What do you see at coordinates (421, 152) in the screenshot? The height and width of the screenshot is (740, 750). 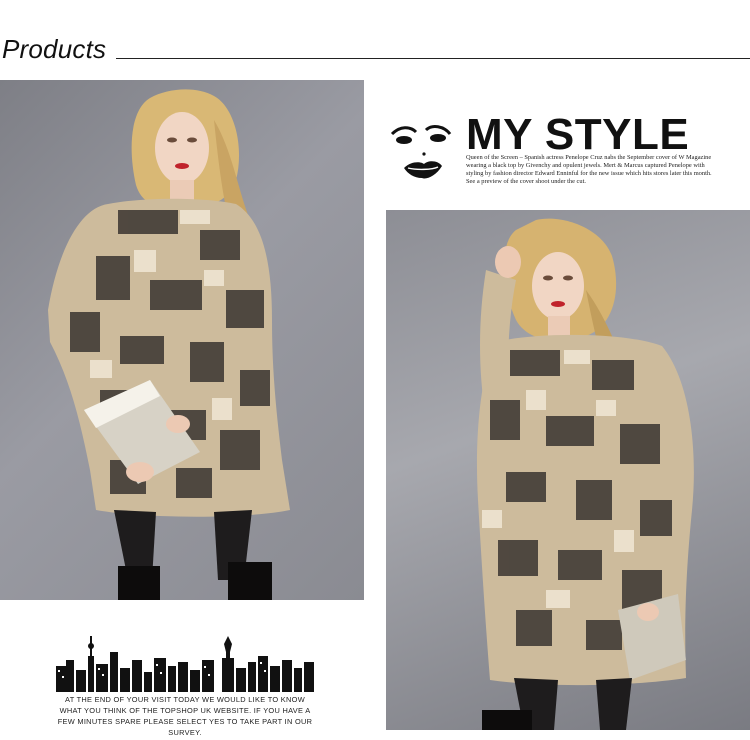 I see `lips-face-icon` at bounding box center [421, 152].